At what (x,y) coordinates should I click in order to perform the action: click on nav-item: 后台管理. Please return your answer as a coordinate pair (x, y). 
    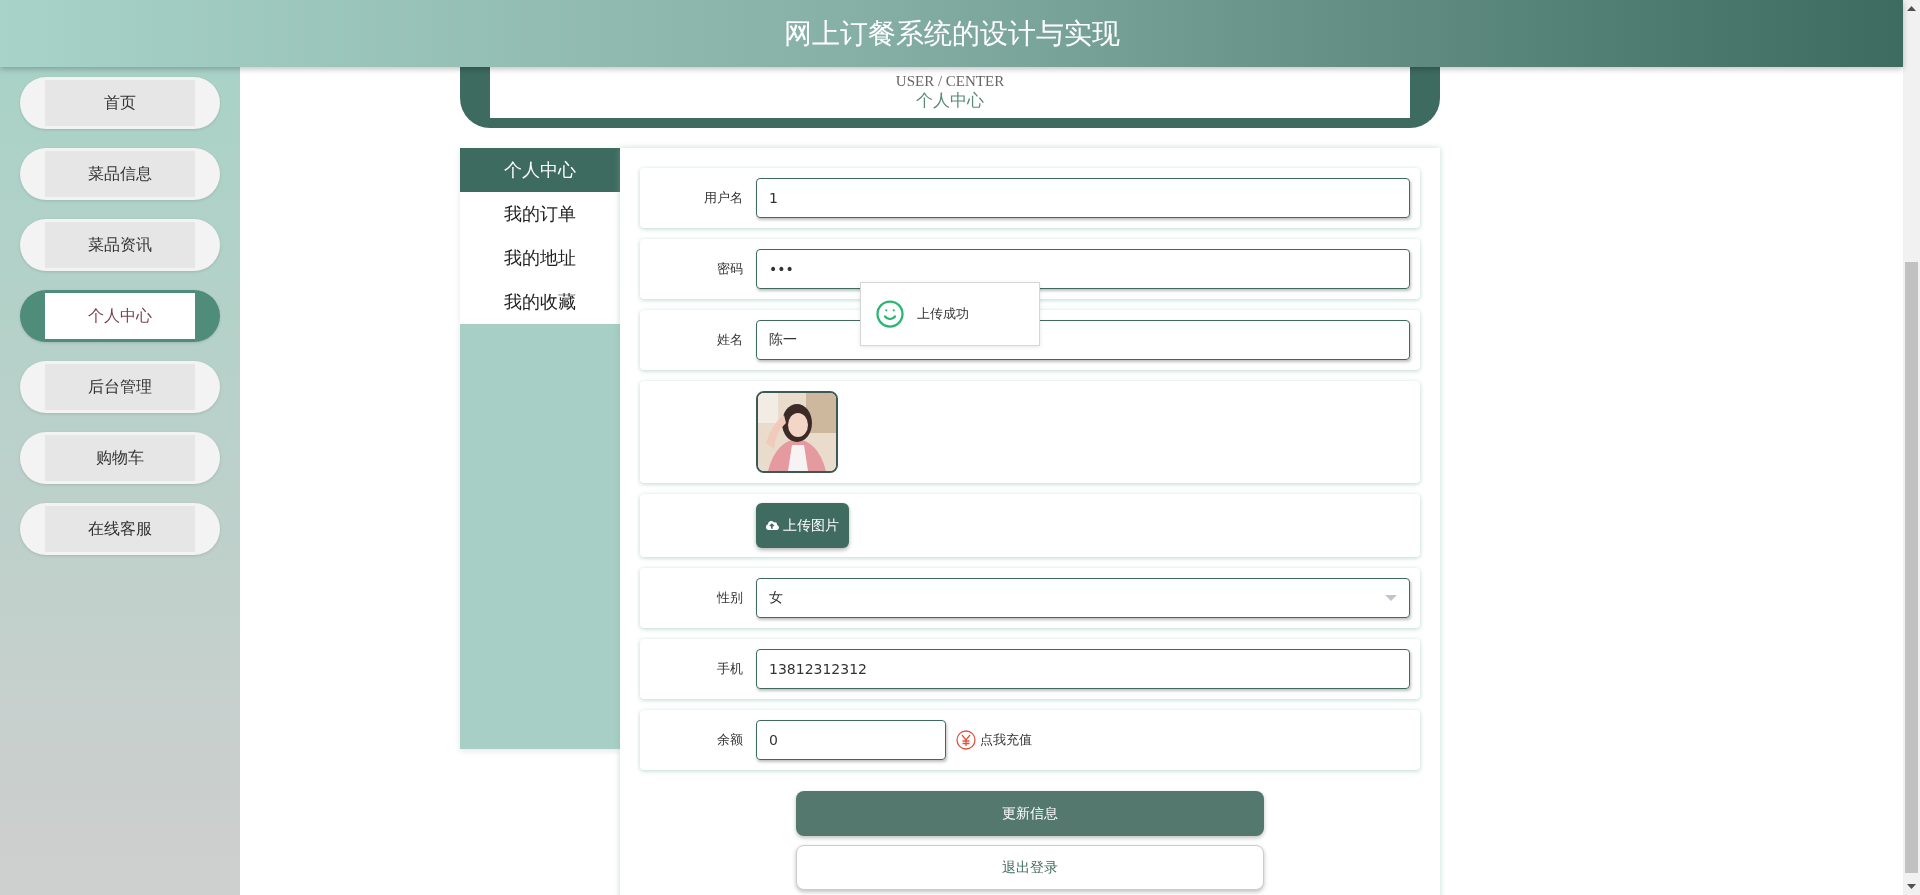
    Looking at the image, I should click on (120, 387).